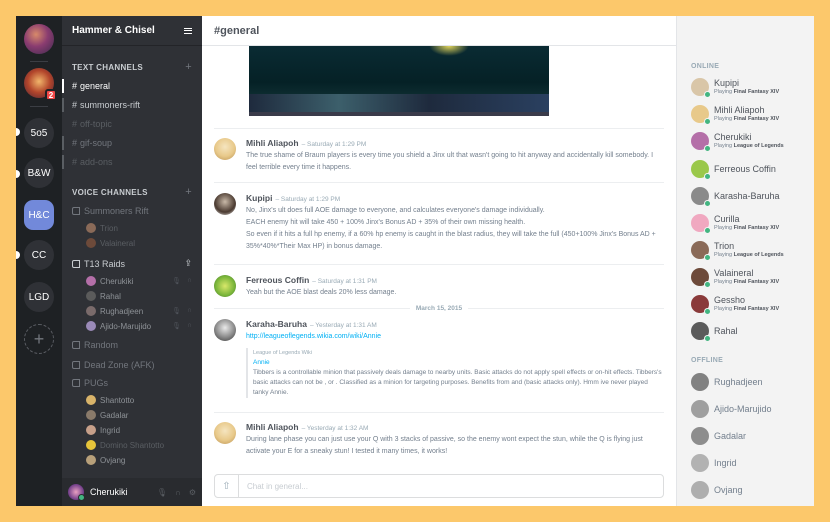 The height and width of the screenshot is (522, 830). What do you see at coordinates (134, 162) in the screenshot?
I see `channel-add-ons: # add-ons` at bounding box center [134, 162].